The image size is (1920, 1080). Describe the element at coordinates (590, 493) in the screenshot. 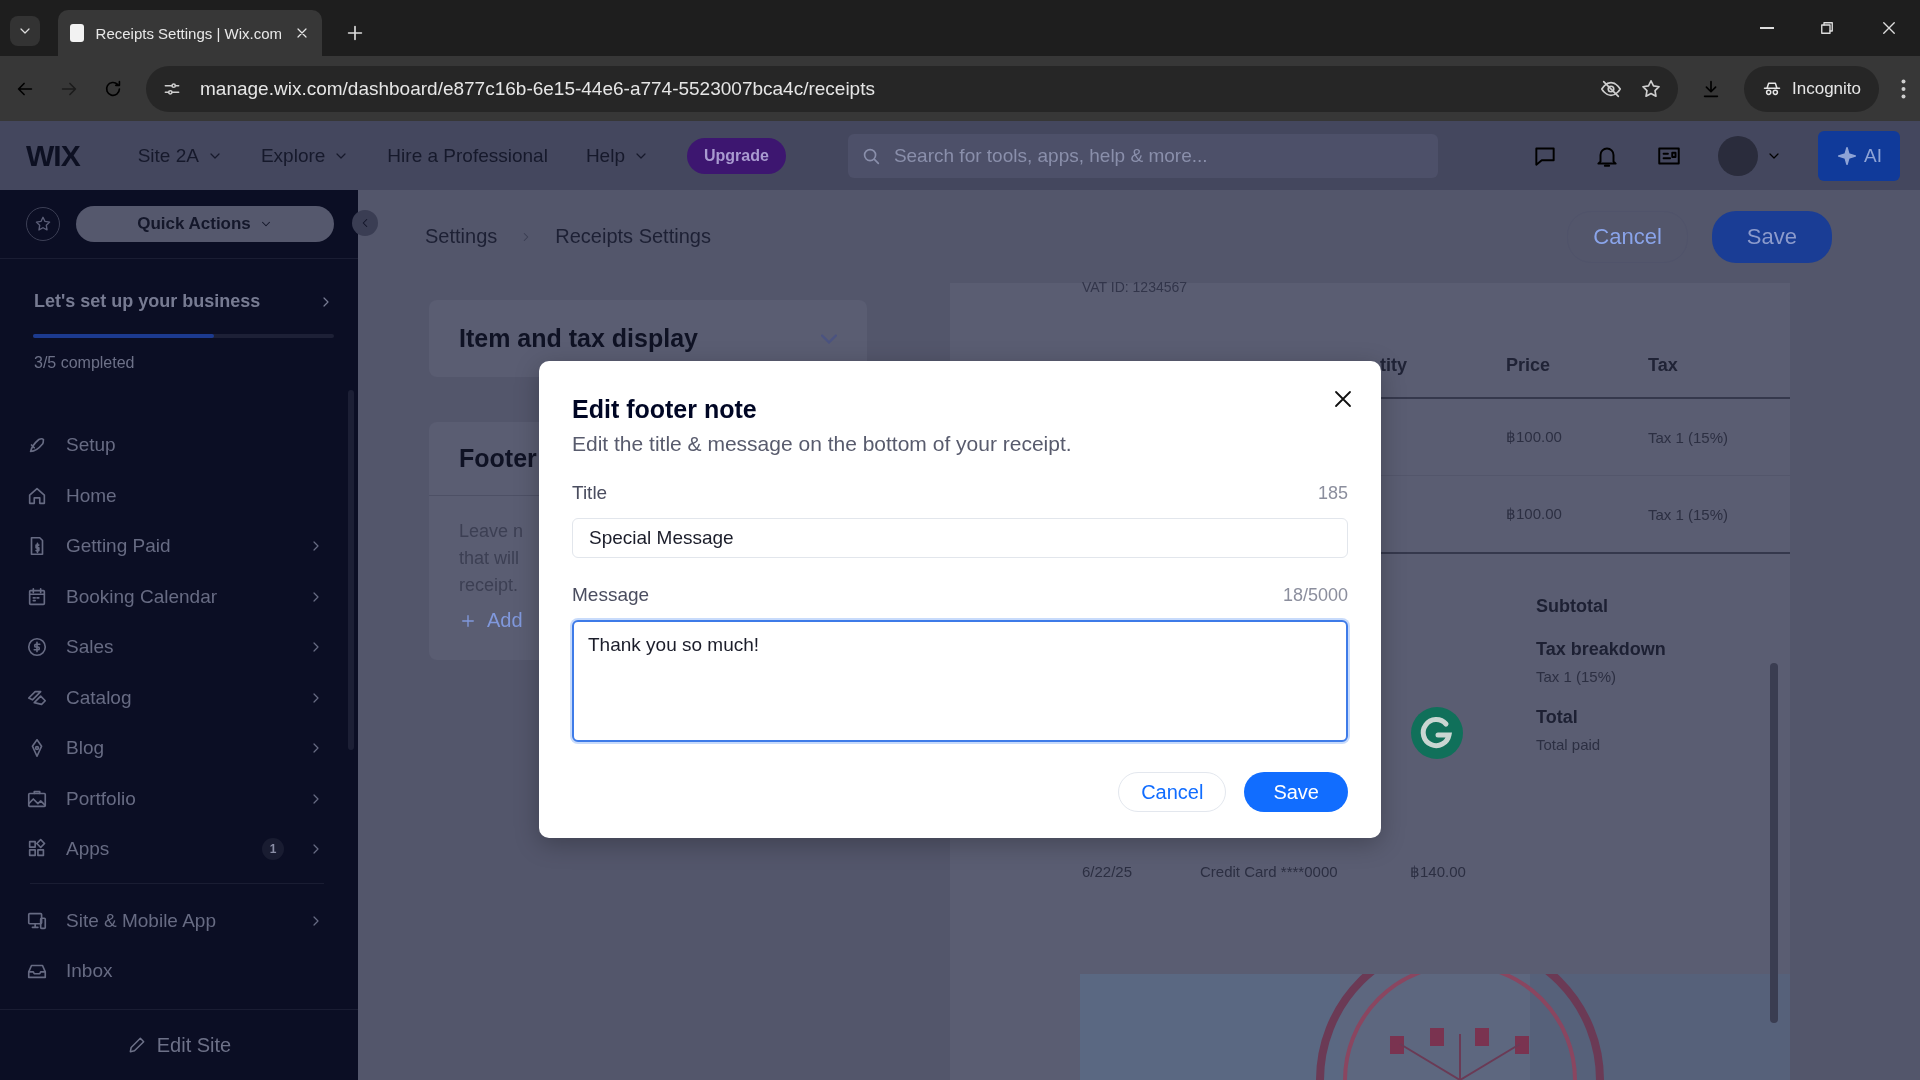

I see `field-label: Title` at that location.